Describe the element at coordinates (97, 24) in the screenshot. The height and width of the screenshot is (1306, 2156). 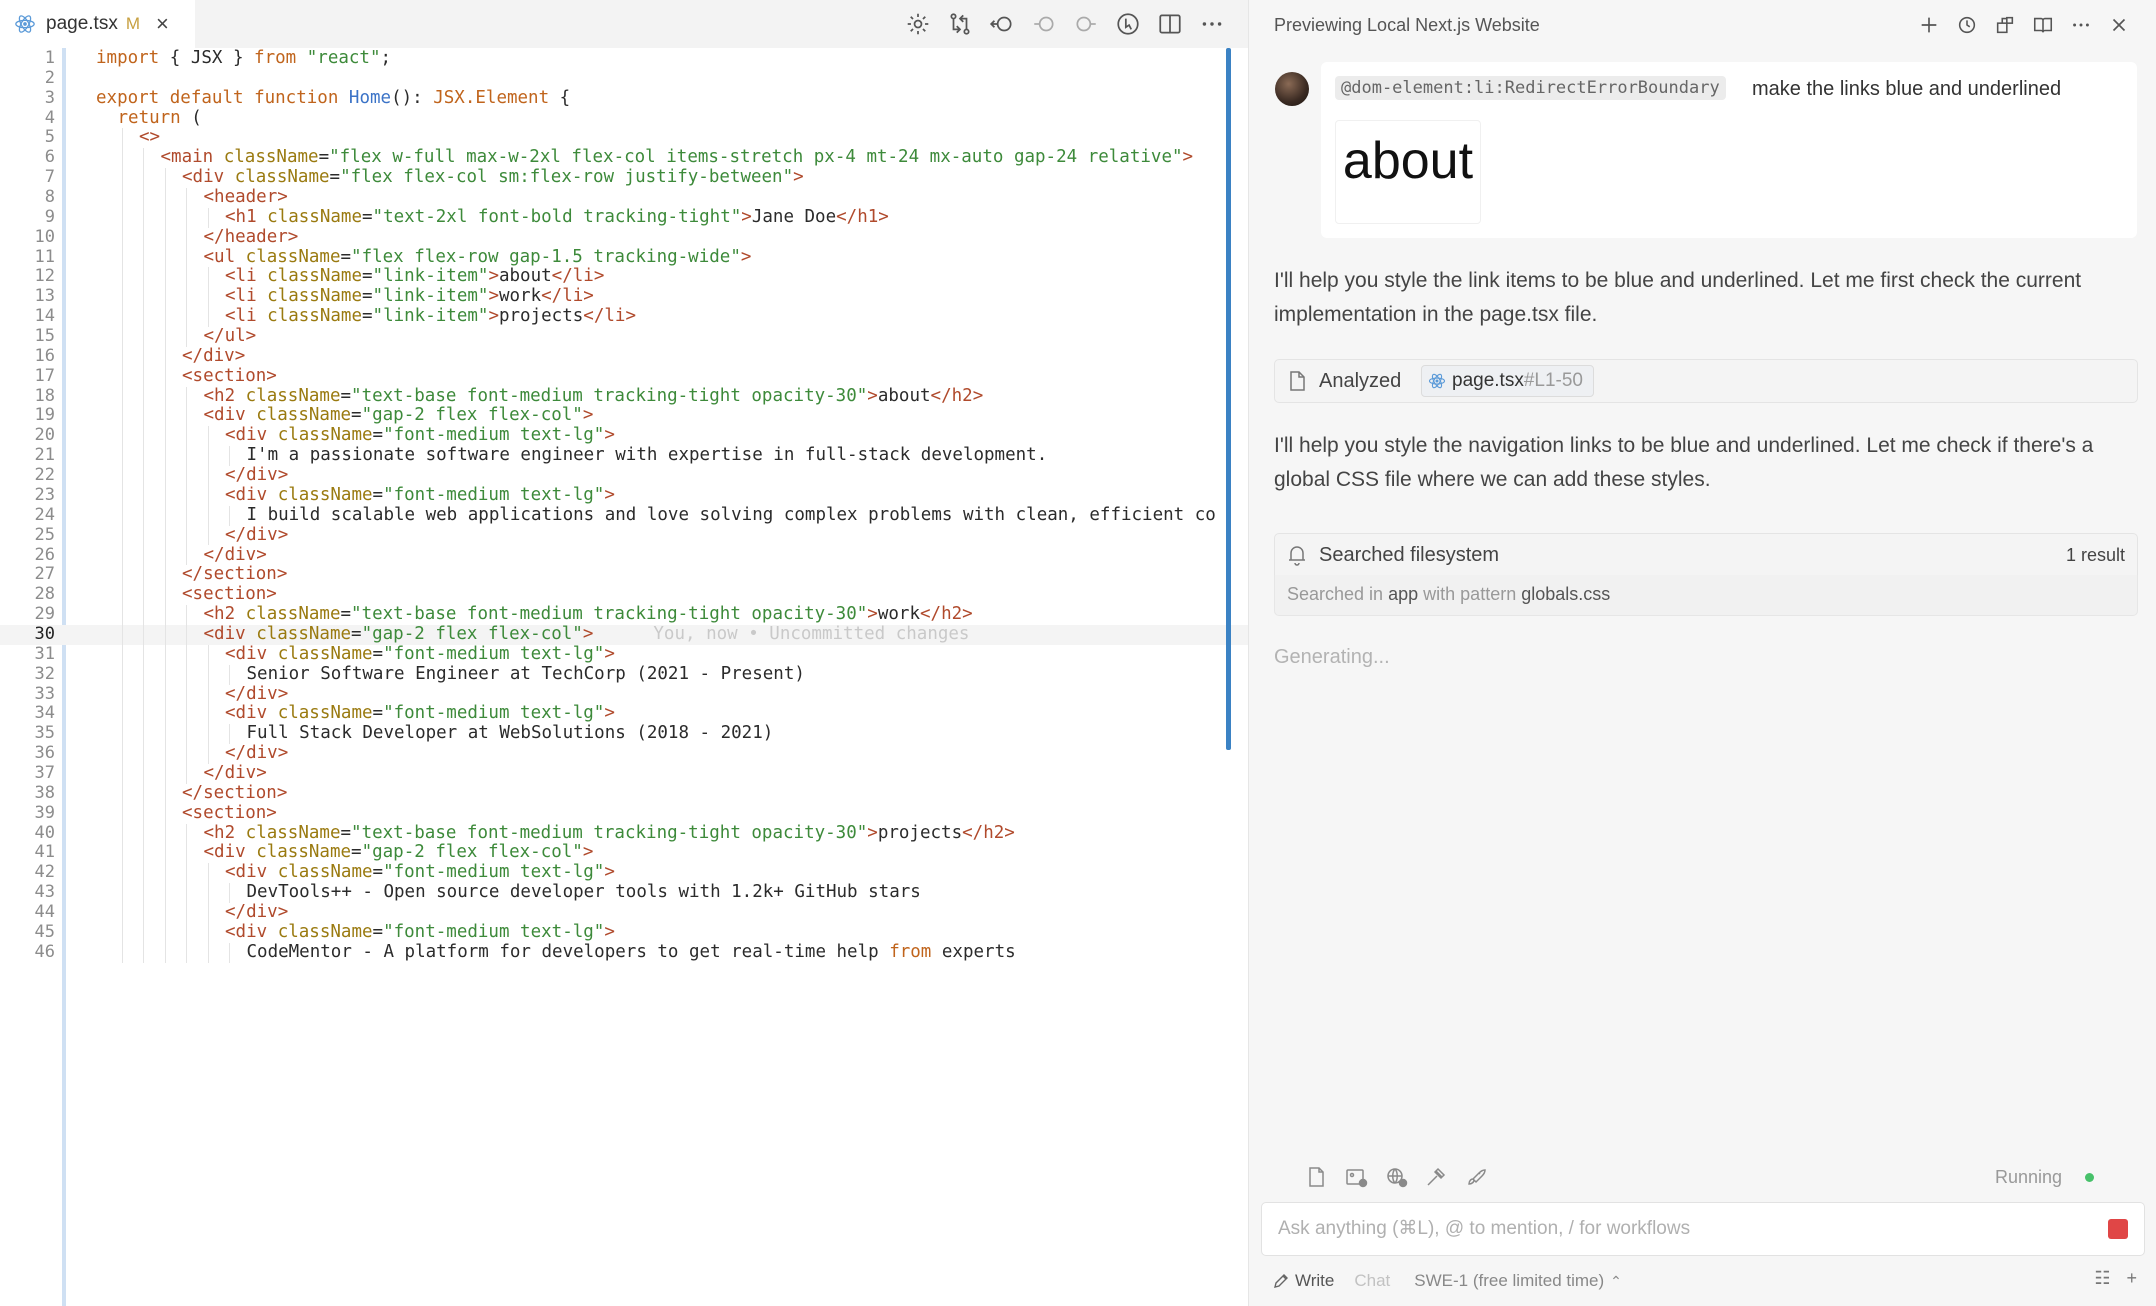
I see `tab-page-tsx: page.tsx M ×` at that location.